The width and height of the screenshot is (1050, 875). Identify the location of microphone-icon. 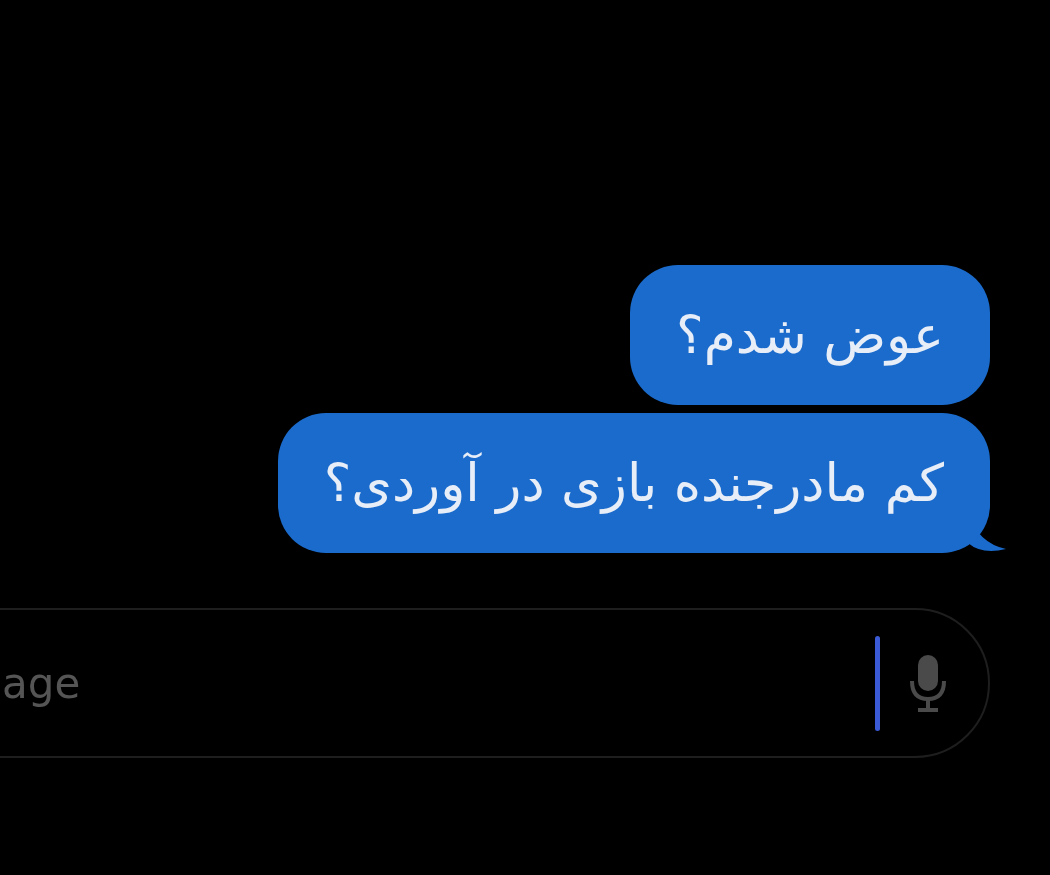
(928, 683).